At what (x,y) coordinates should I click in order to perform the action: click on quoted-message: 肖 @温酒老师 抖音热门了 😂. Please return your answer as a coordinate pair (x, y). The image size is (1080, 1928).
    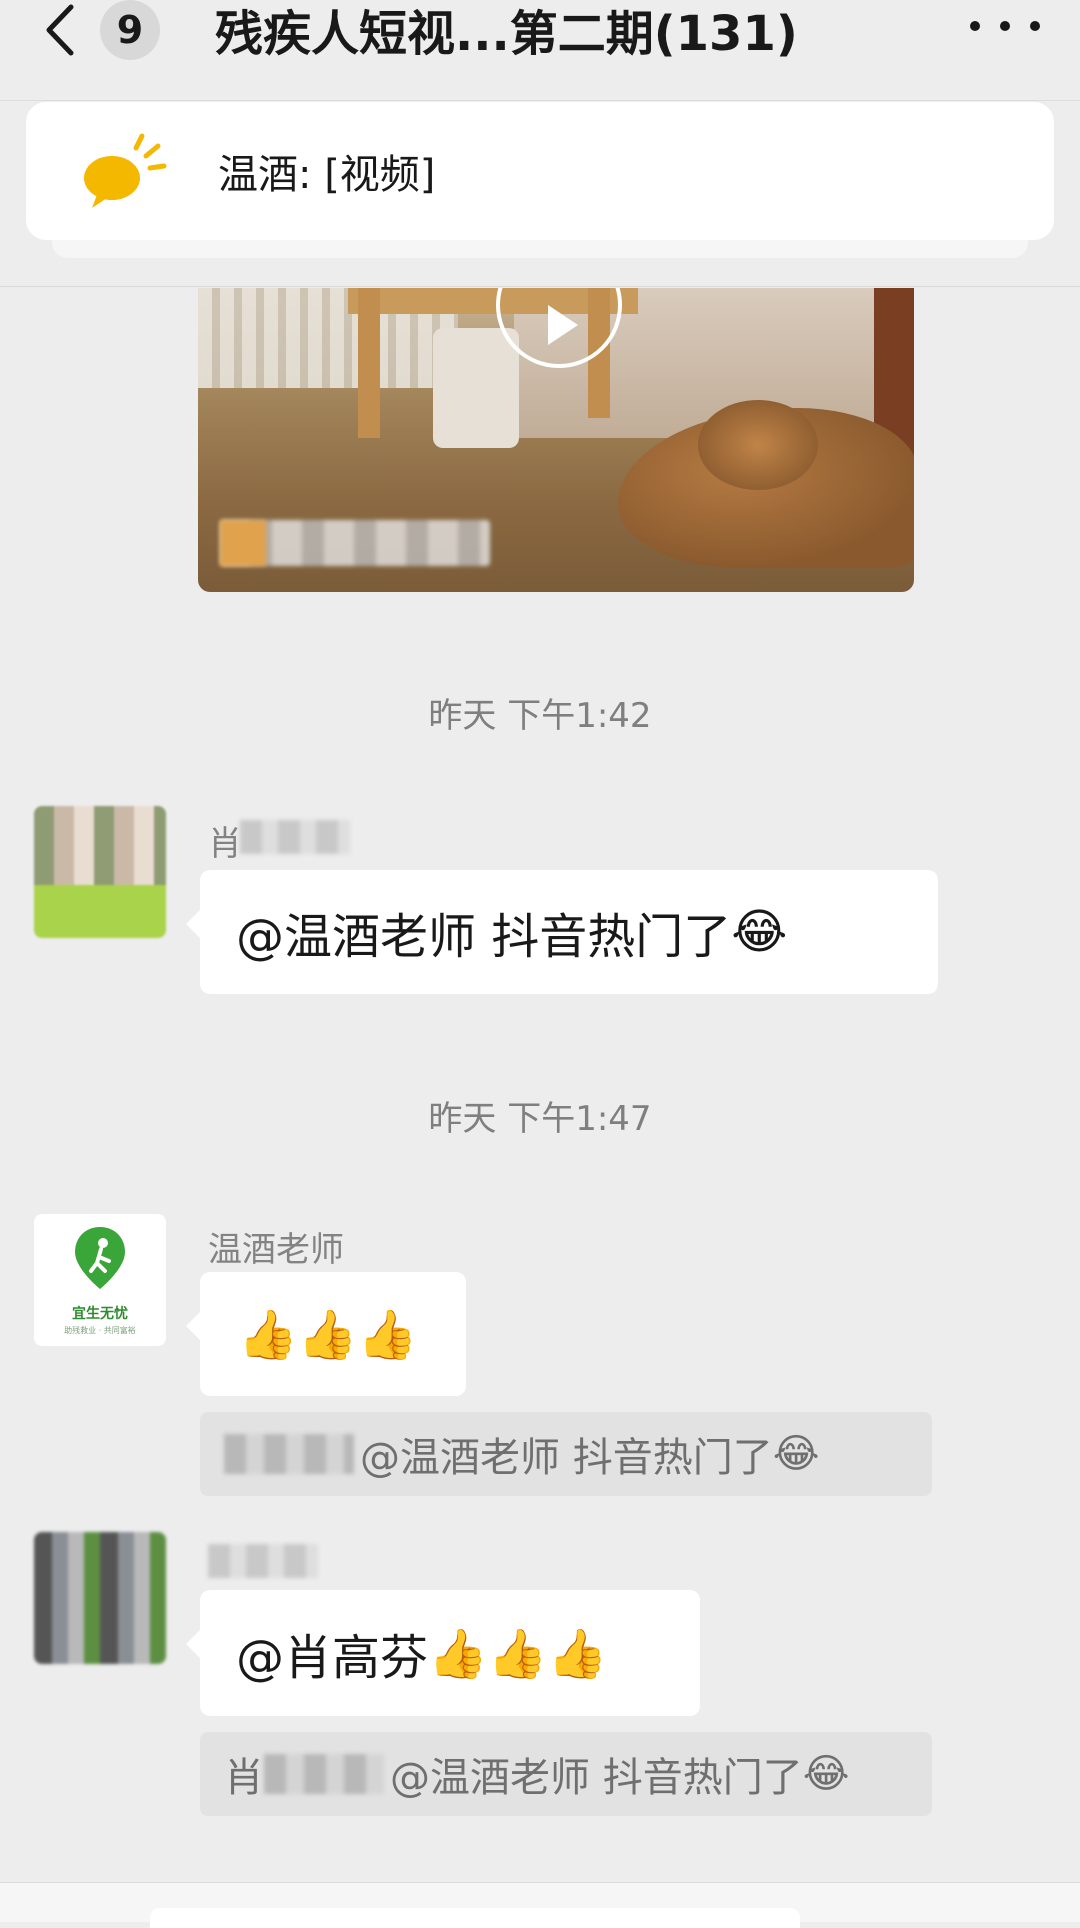
    Looking at the image, I should click on (566, 1774).